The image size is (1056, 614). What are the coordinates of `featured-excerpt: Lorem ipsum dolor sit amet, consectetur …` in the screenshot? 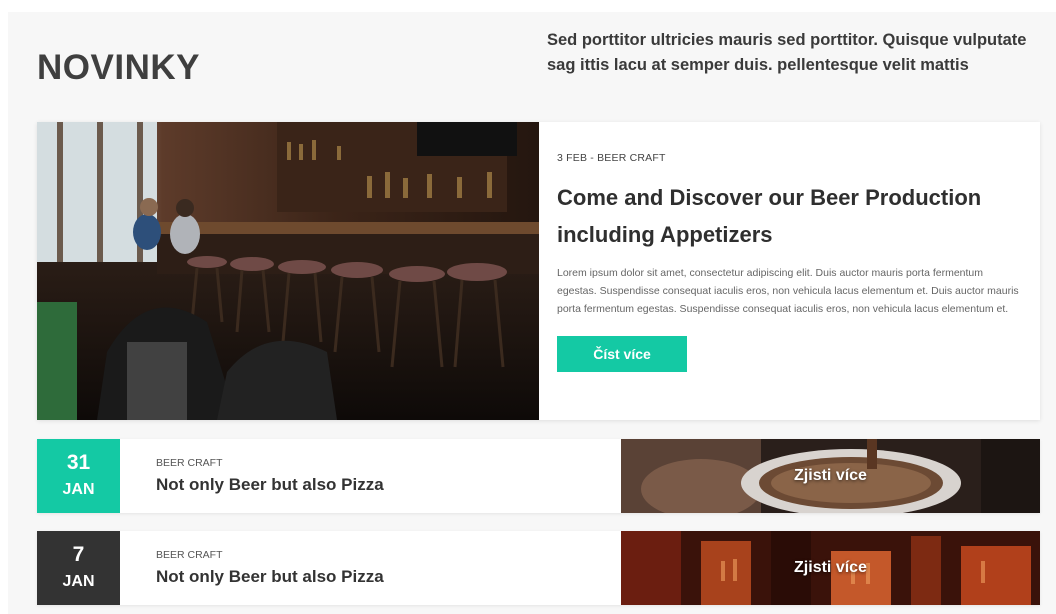 It's located at (788, 291).